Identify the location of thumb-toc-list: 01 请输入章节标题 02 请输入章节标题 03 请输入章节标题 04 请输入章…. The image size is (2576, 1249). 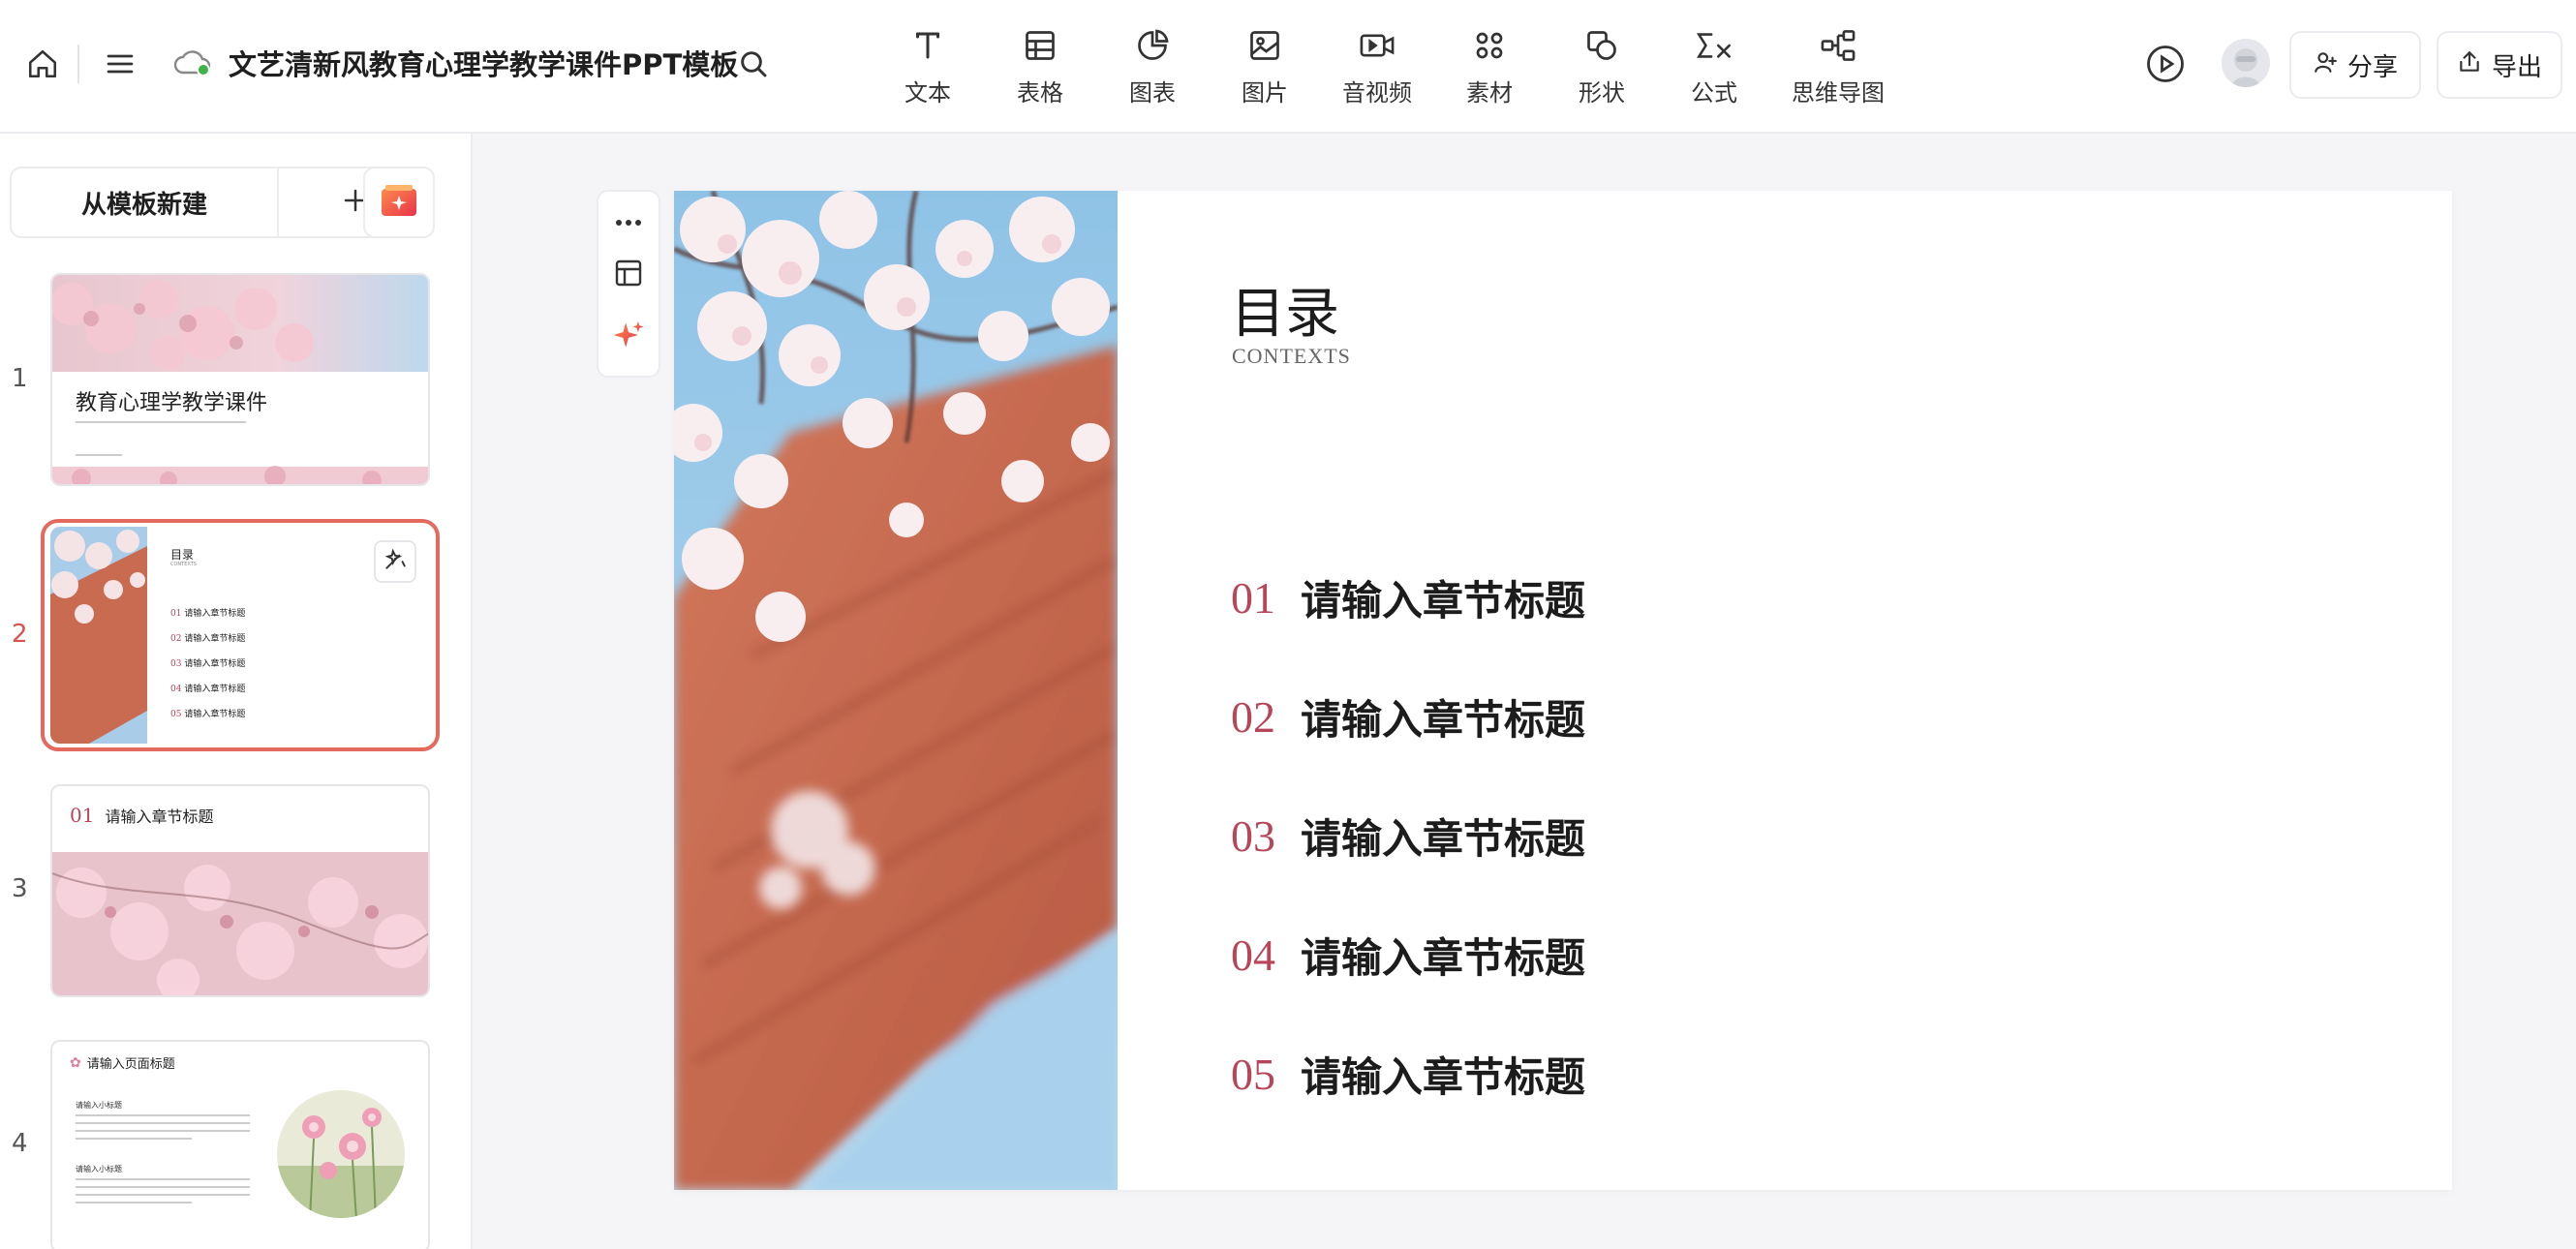
(207, 669).